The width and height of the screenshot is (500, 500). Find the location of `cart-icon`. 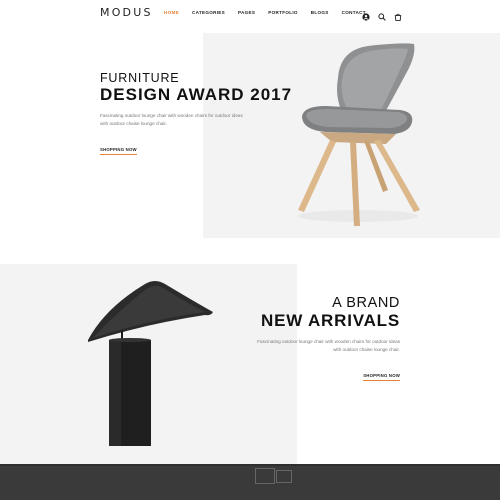

cart-icon is located at coordinates (398, 14).